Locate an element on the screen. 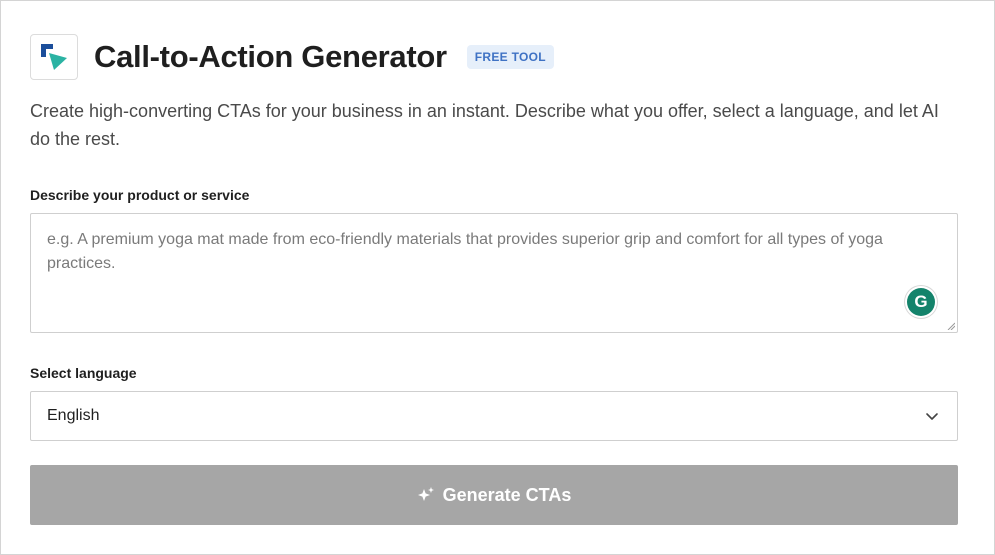 Image resolution: width=995 pixels, height=555 pixels. generate-ctas-button: Generate CTAs is located at coordinates (494, 495).